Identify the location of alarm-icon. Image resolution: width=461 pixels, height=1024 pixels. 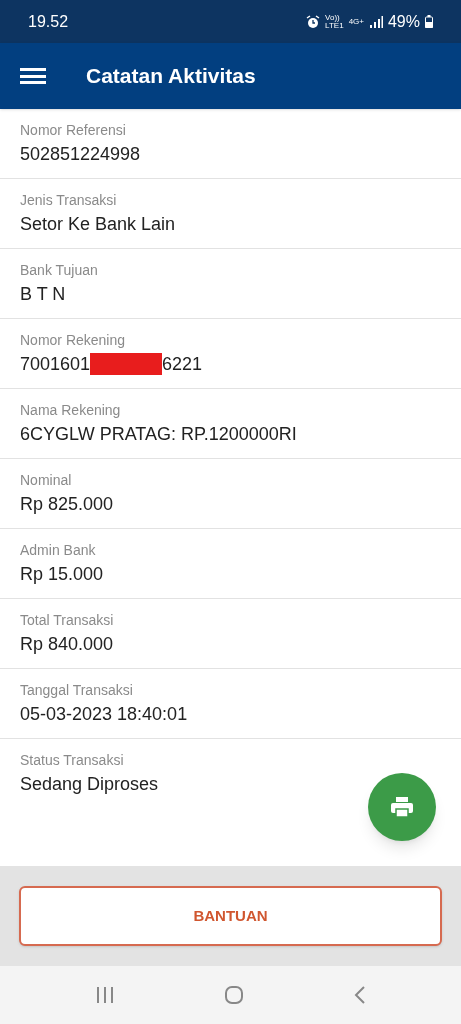
(313, 21).